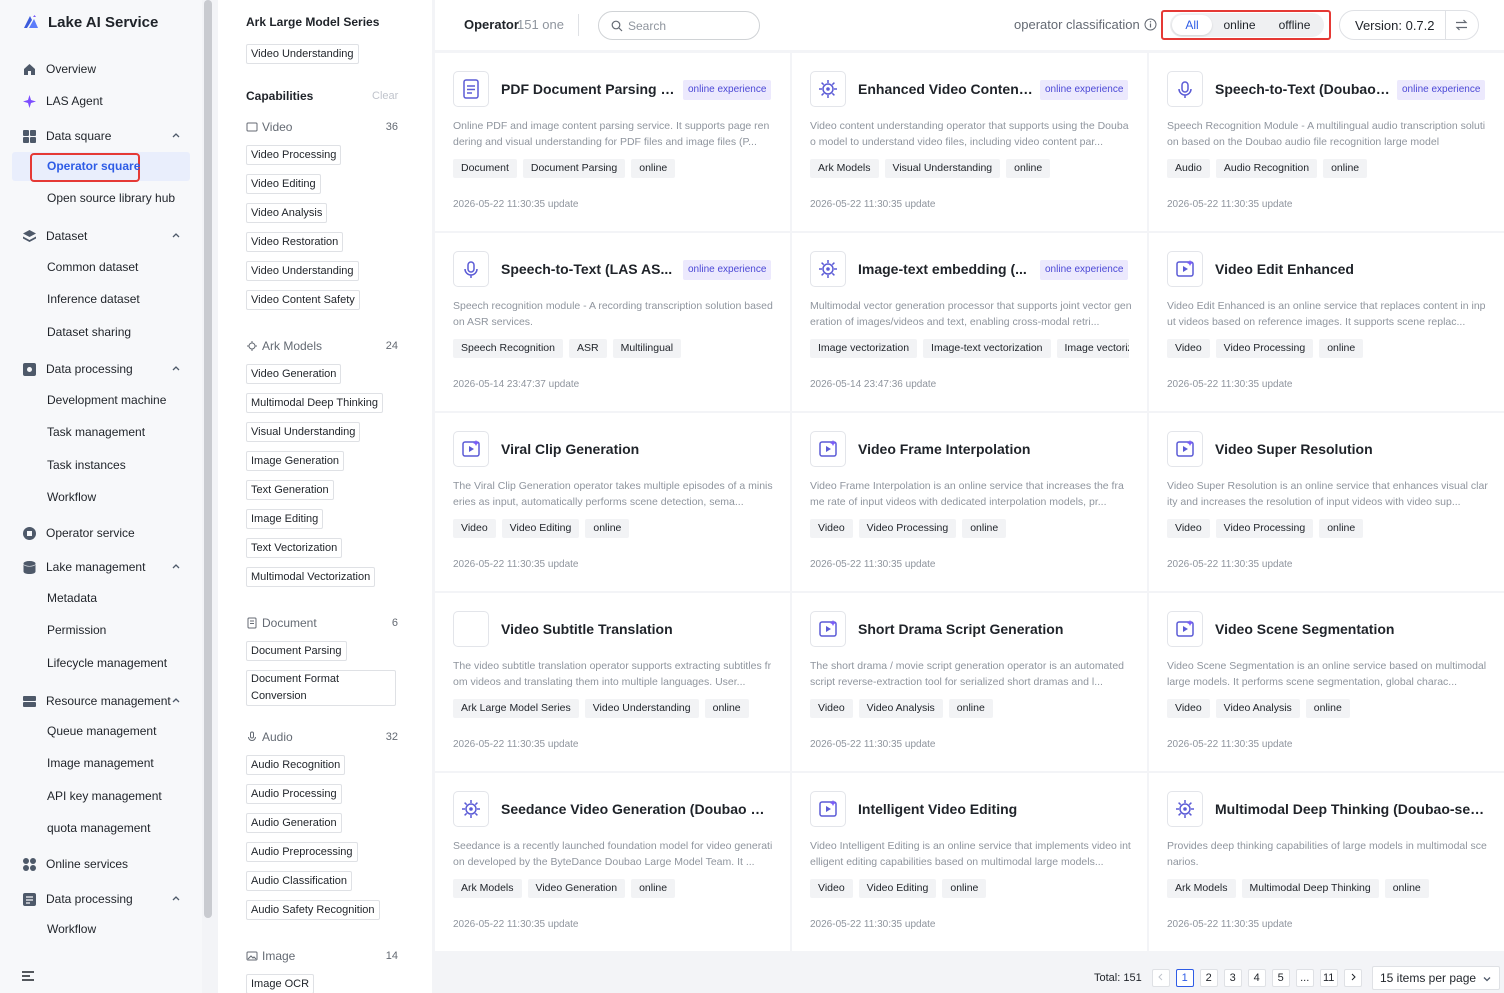 Image resolution: width=1504 pixels, height=993 pixels. I want to click on nav-task-instances: Task instances, so click(86, 465).